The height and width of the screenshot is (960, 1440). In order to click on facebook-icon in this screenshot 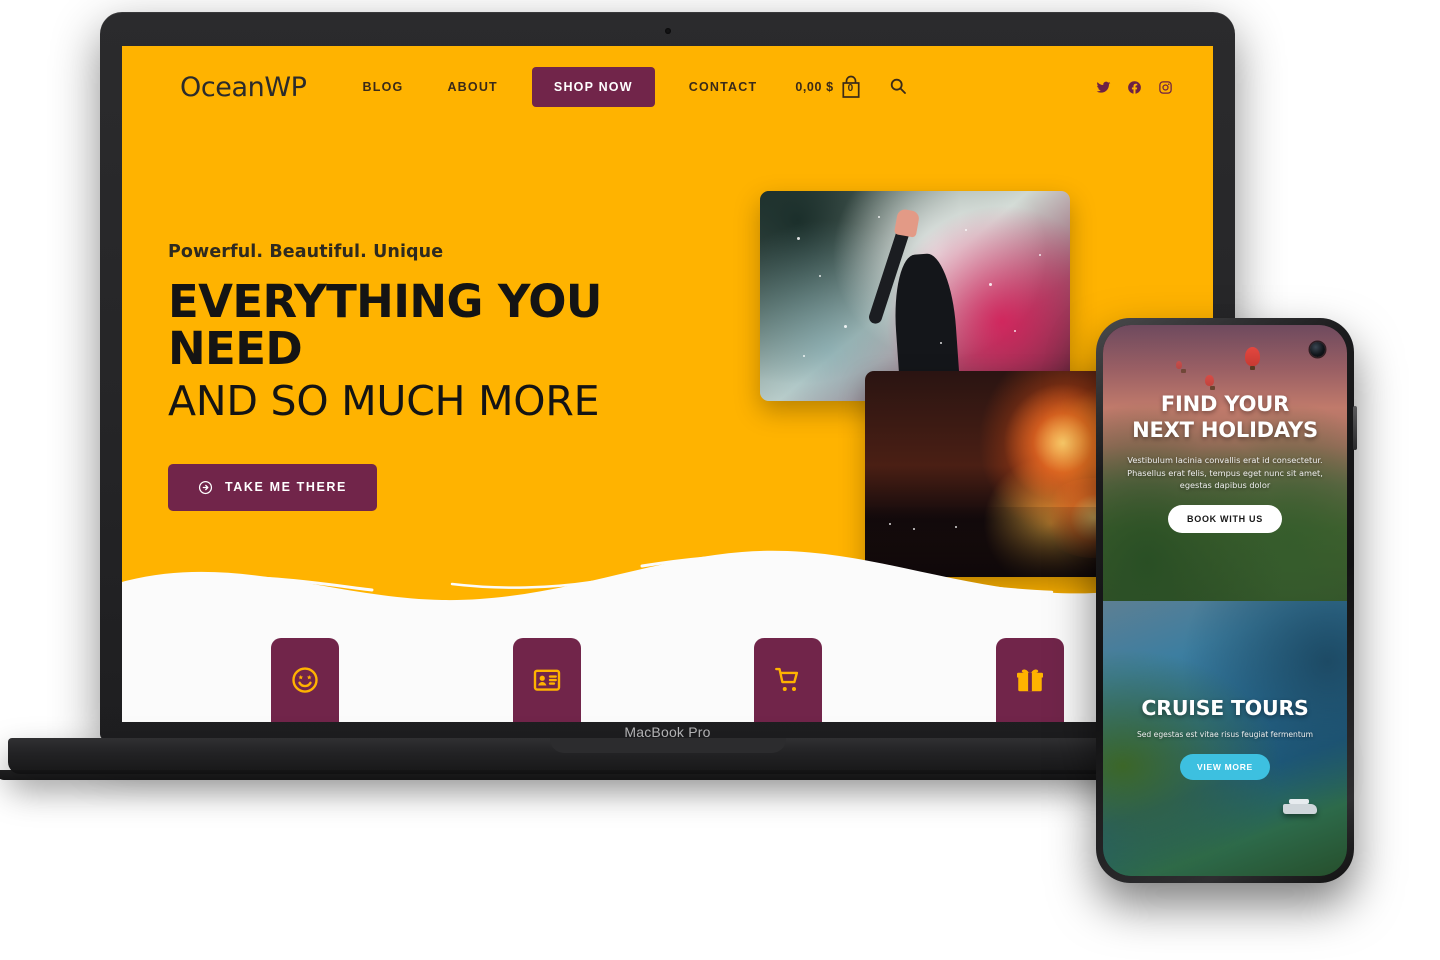, I will do `click(1134, 87)`.